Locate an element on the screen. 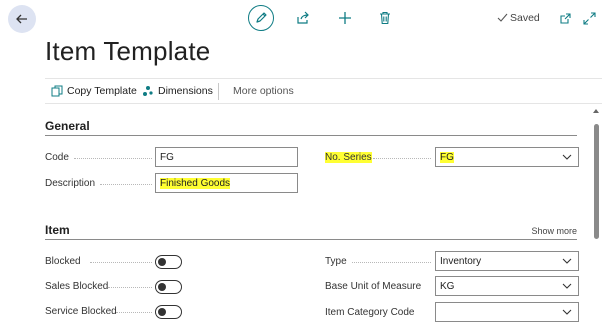  copy-template-action: Copy Template is located at coordinates (94, 91).